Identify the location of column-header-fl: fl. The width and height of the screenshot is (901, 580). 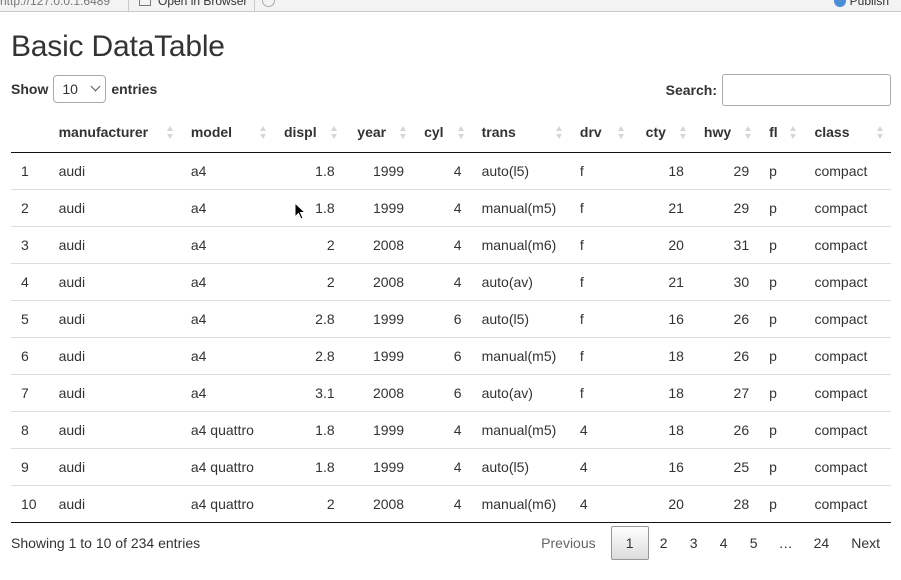
(782, 133).